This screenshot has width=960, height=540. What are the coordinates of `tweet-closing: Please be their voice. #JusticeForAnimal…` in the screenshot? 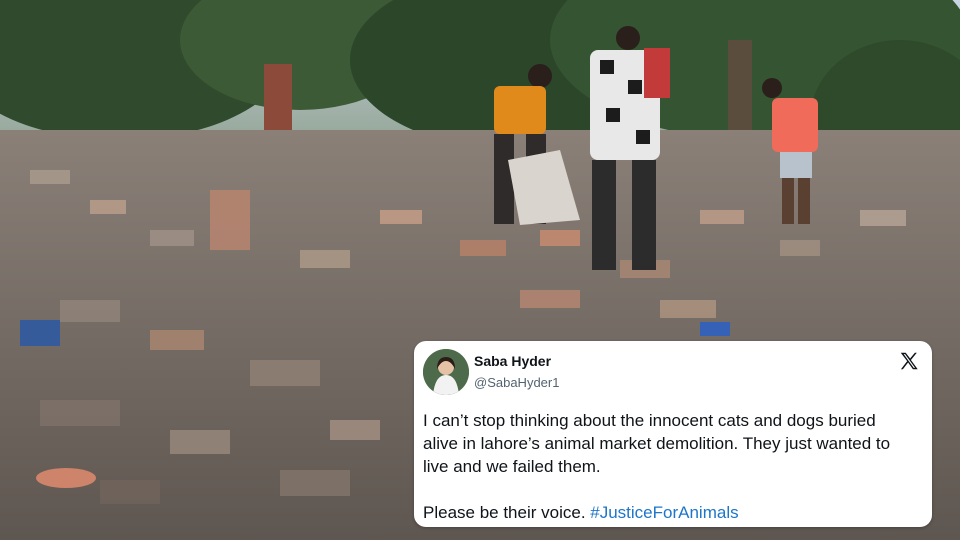 It's located at (668, 512).